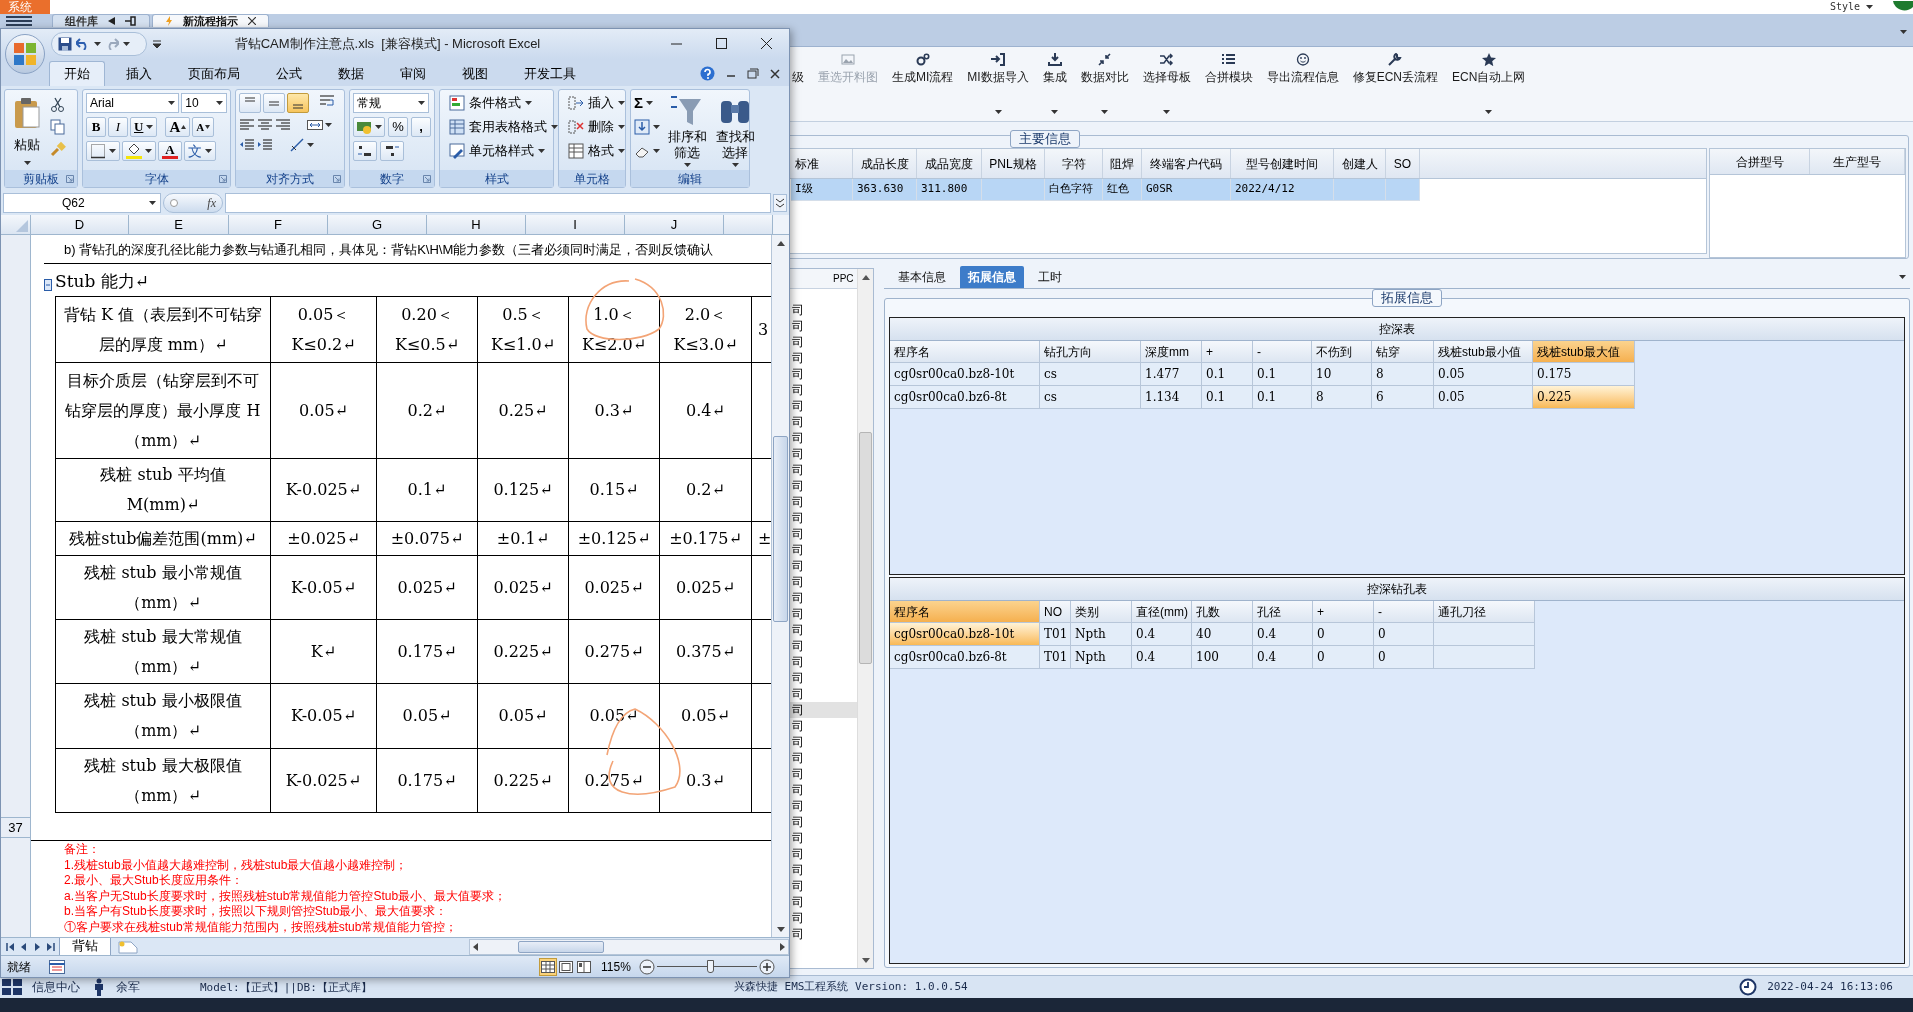  What do you see at coordinates (711, 966) in the screenshot?
I see `slider-thumb` at bounding box center [711, 966].